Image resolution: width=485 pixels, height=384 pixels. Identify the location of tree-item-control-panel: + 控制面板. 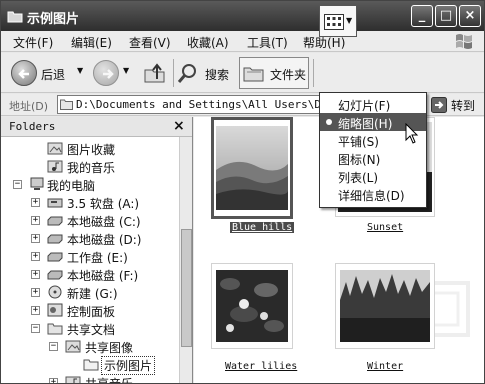
(90, 310).